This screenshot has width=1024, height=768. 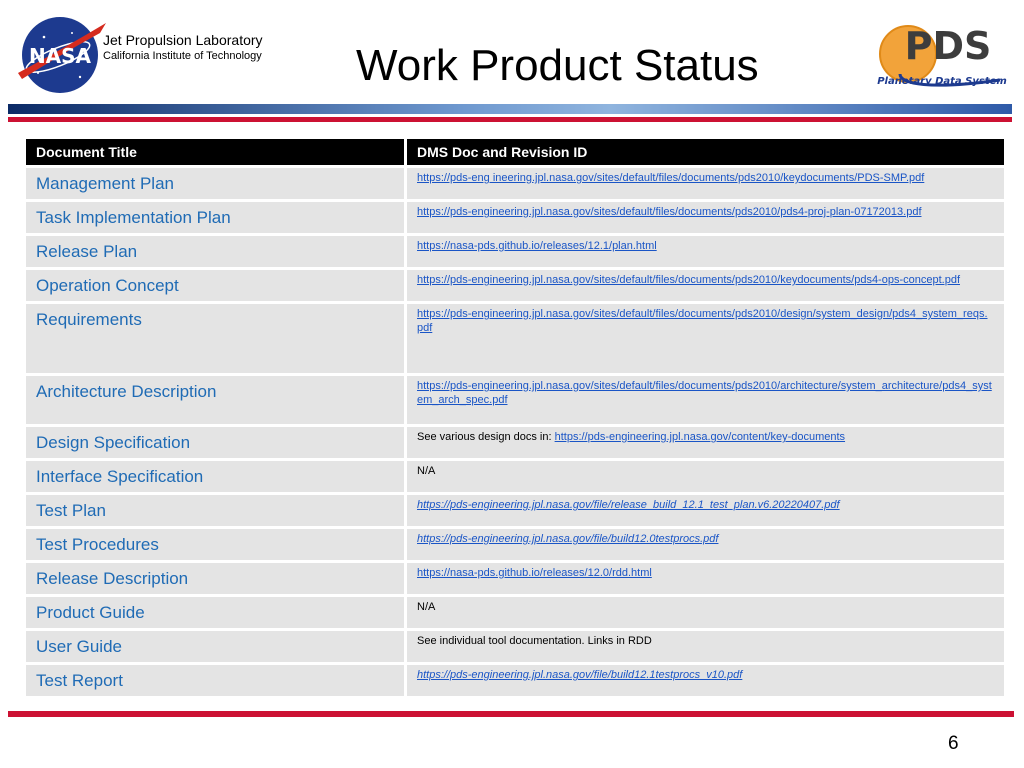 I want to click on svg-text: Planetary Data System, so click(x=942, y=81).